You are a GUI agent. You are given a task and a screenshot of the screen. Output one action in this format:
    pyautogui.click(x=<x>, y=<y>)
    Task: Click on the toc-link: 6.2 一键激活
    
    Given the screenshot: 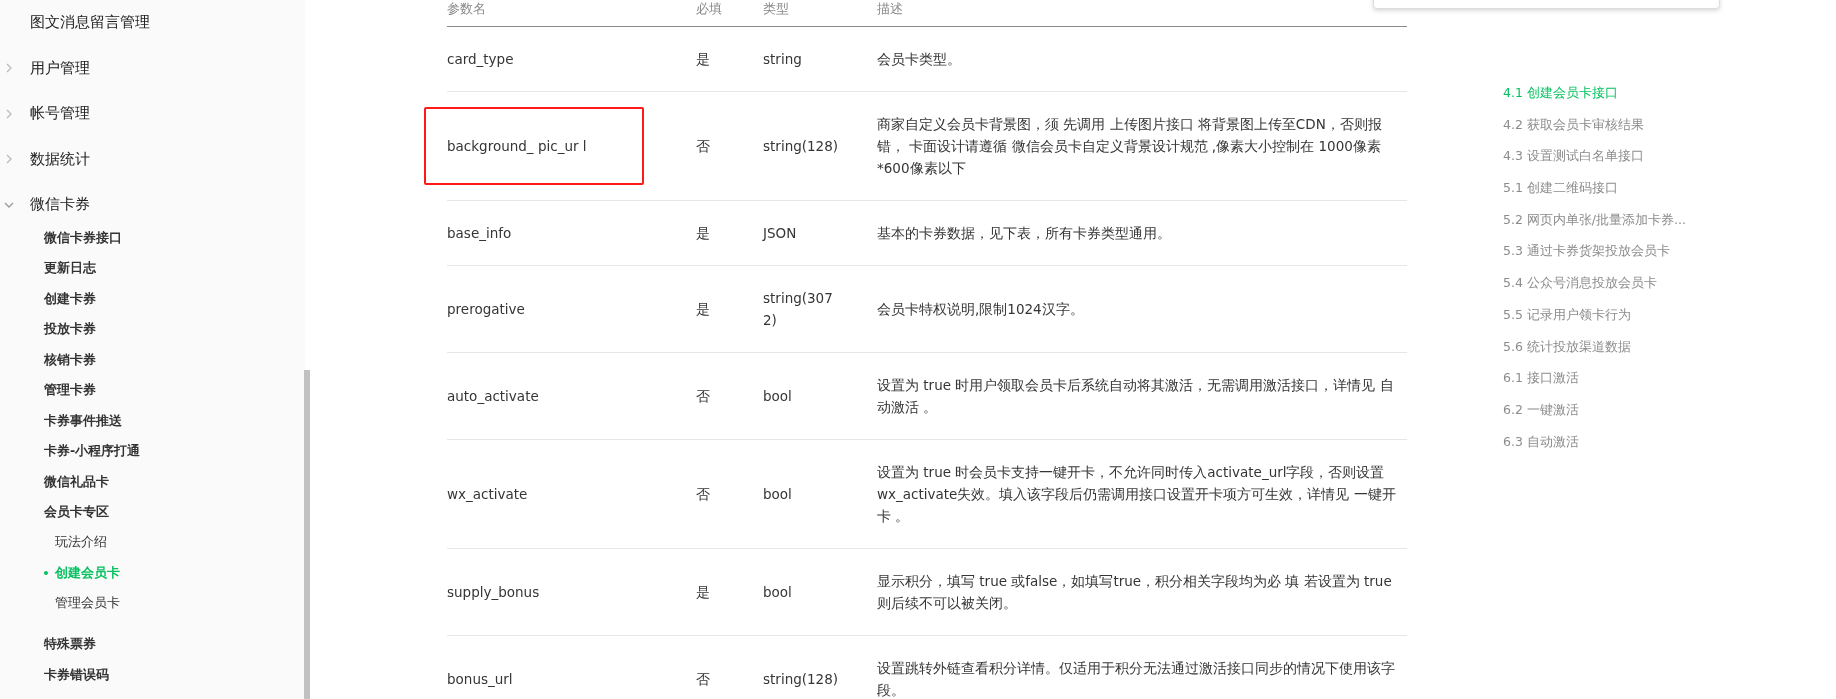 What is the action you would take?
    pyautogui.click(x=1594, y=409)
    